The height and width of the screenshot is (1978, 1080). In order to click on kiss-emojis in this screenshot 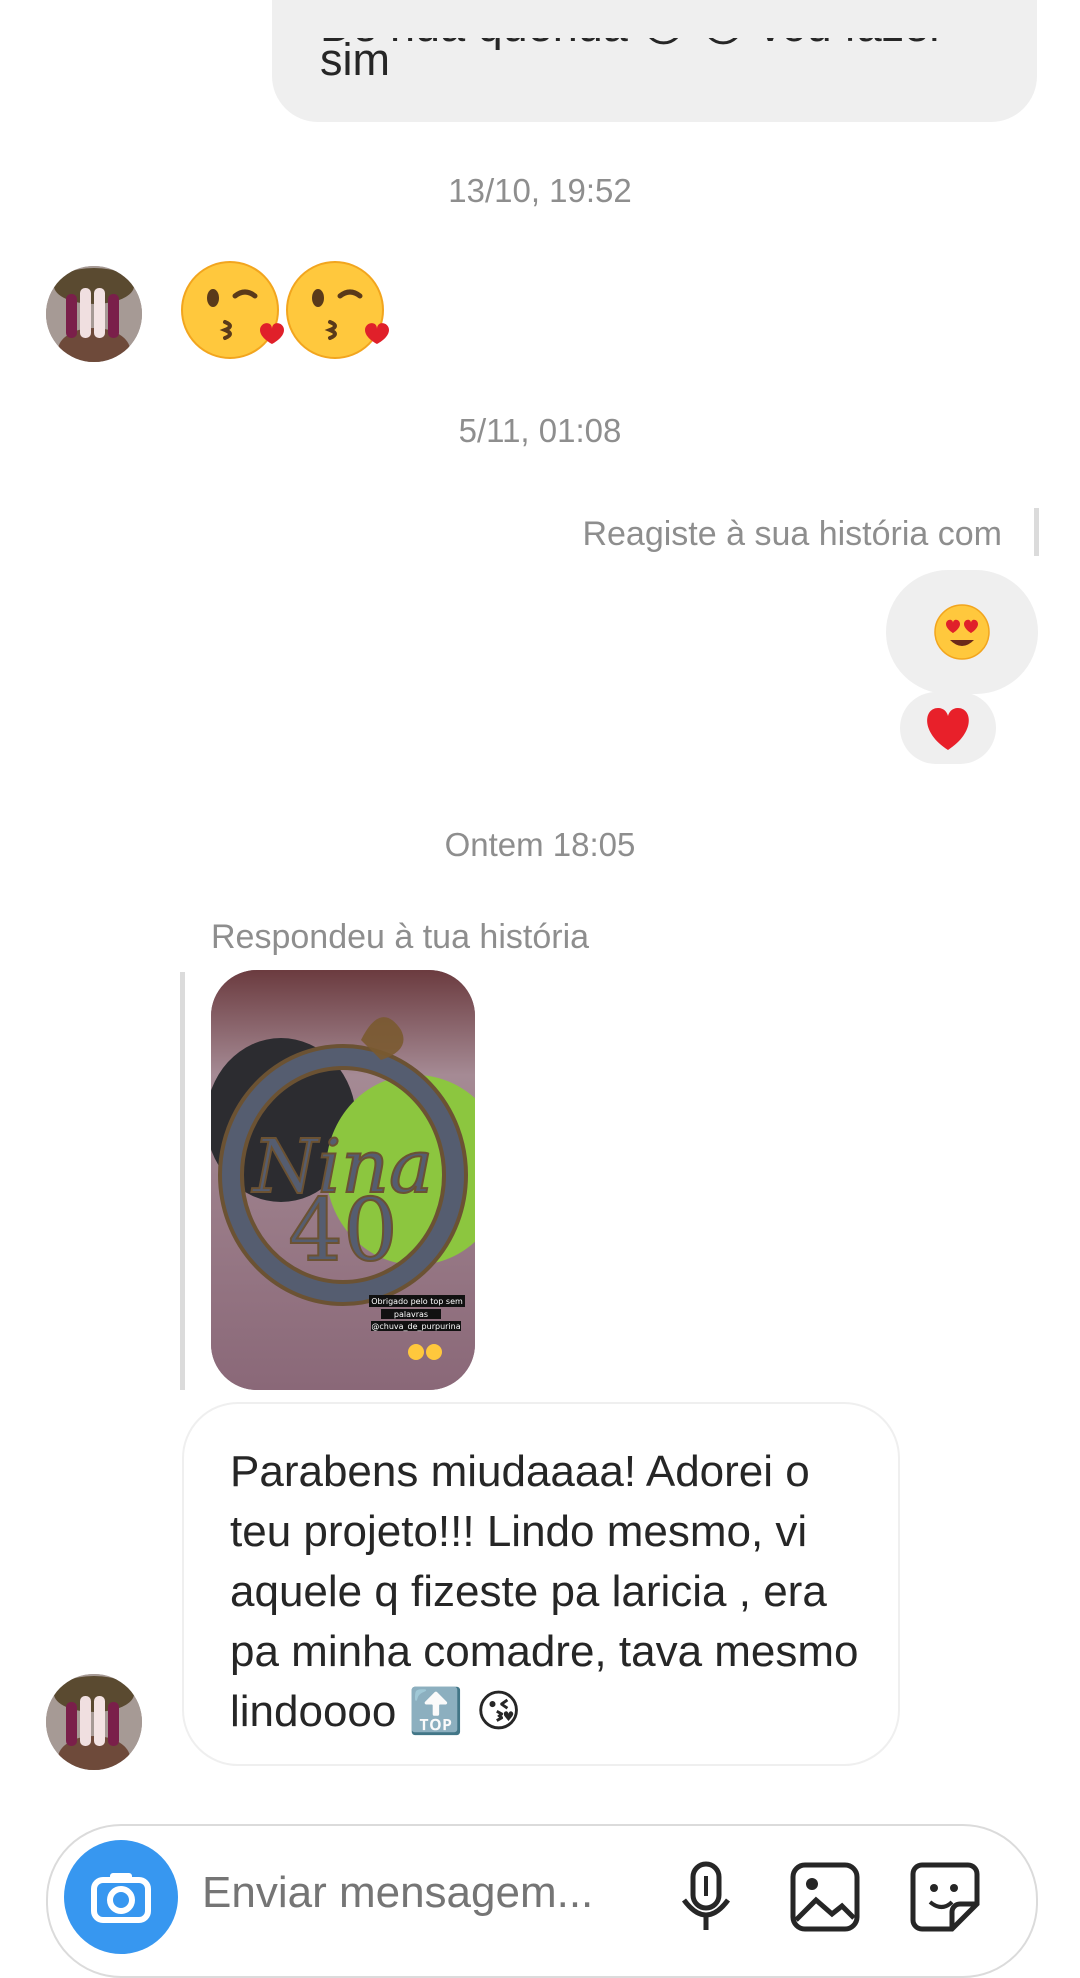, I will do `click(290, 313)`.